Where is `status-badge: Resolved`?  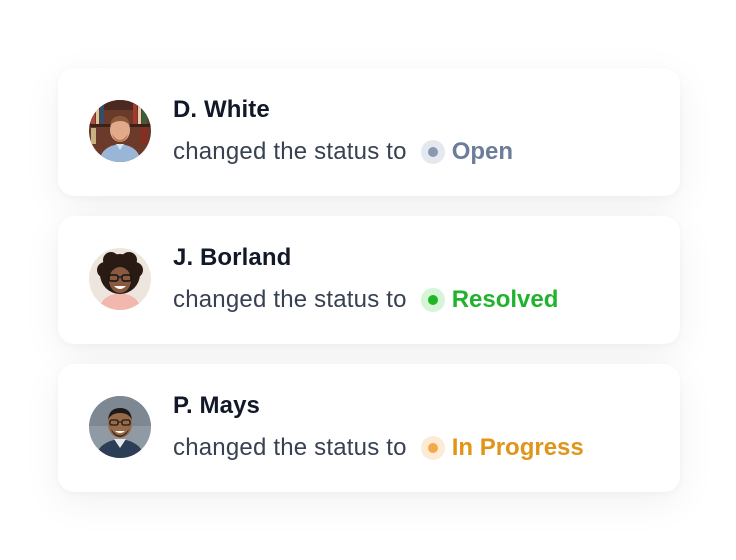 status-badge: Resolved is located at coordinates (489, 300).